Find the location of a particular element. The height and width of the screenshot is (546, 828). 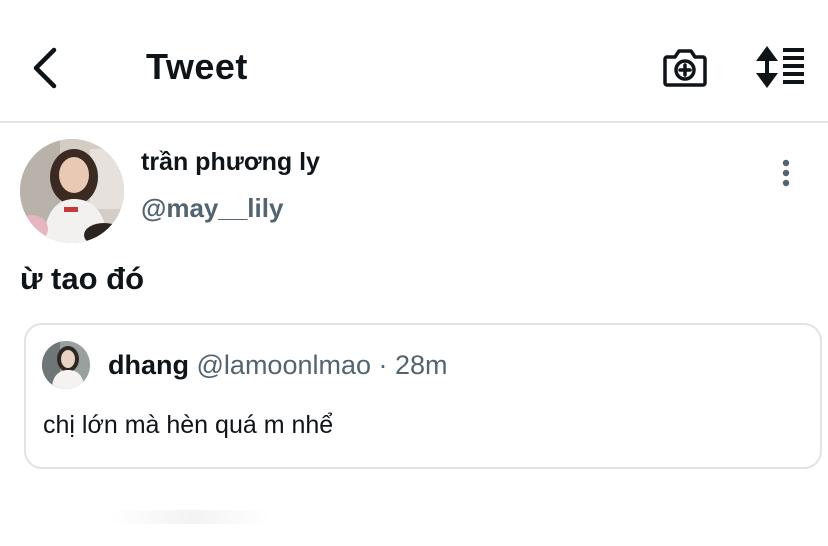

more-vertical-icon is located at coordinates (786, 173).